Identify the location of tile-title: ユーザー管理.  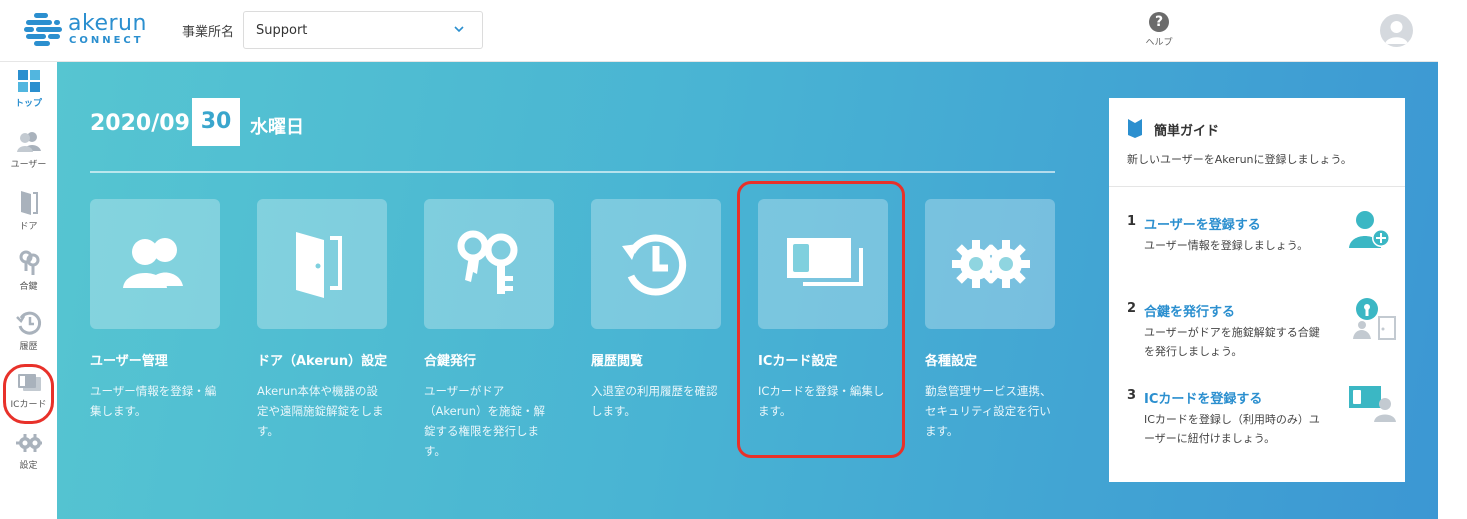
(129, 359).